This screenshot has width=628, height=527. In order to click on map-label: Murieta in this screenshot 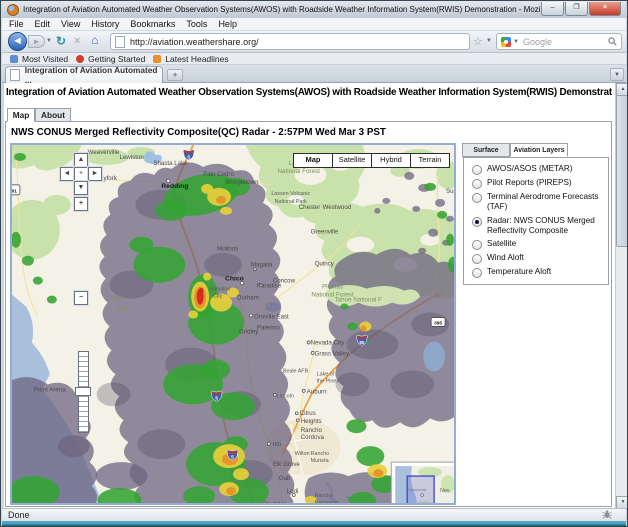, I will do `click(320, 461)`.